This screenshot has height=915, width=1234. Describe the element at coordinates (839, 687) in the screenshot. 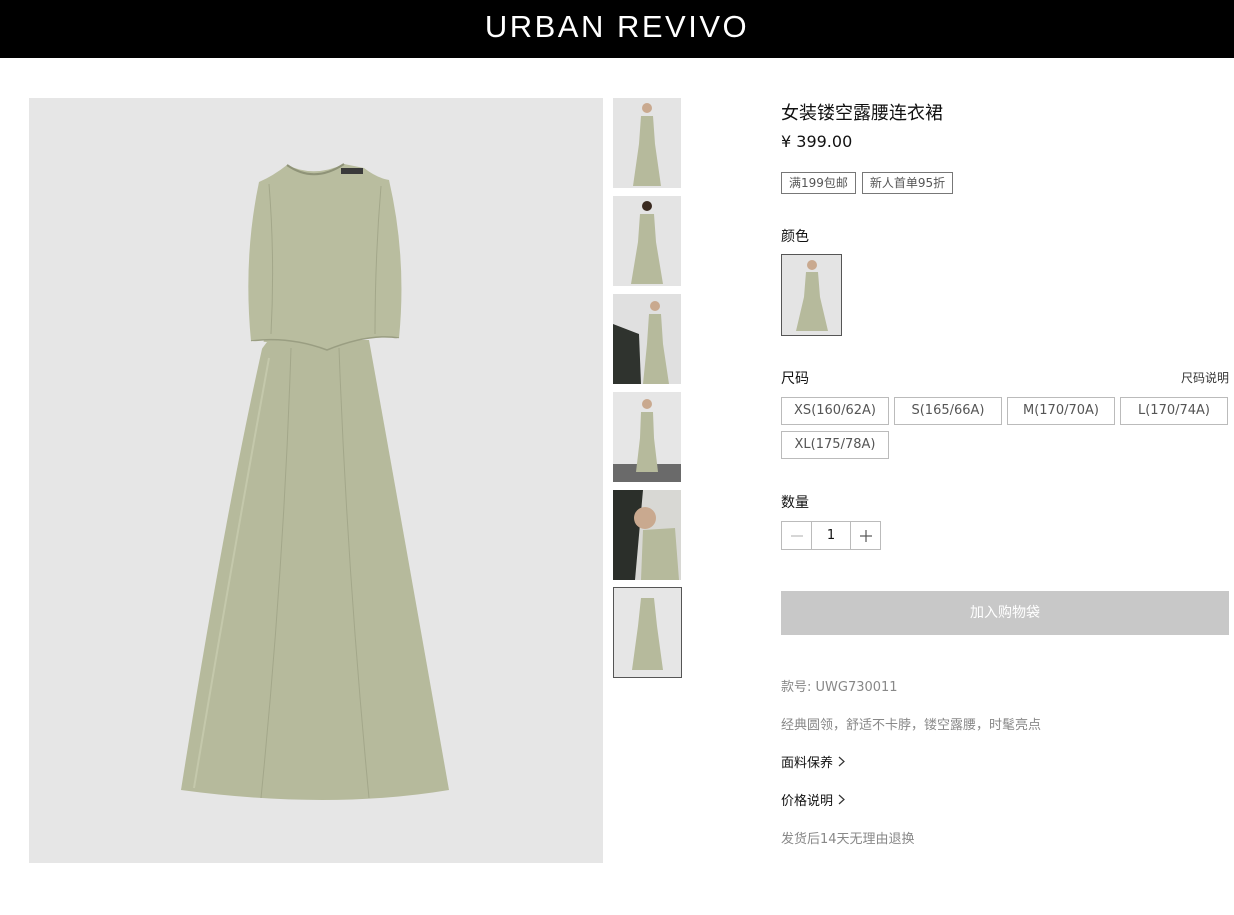

I see `sku-number: 款号: UWG730011` at that location.